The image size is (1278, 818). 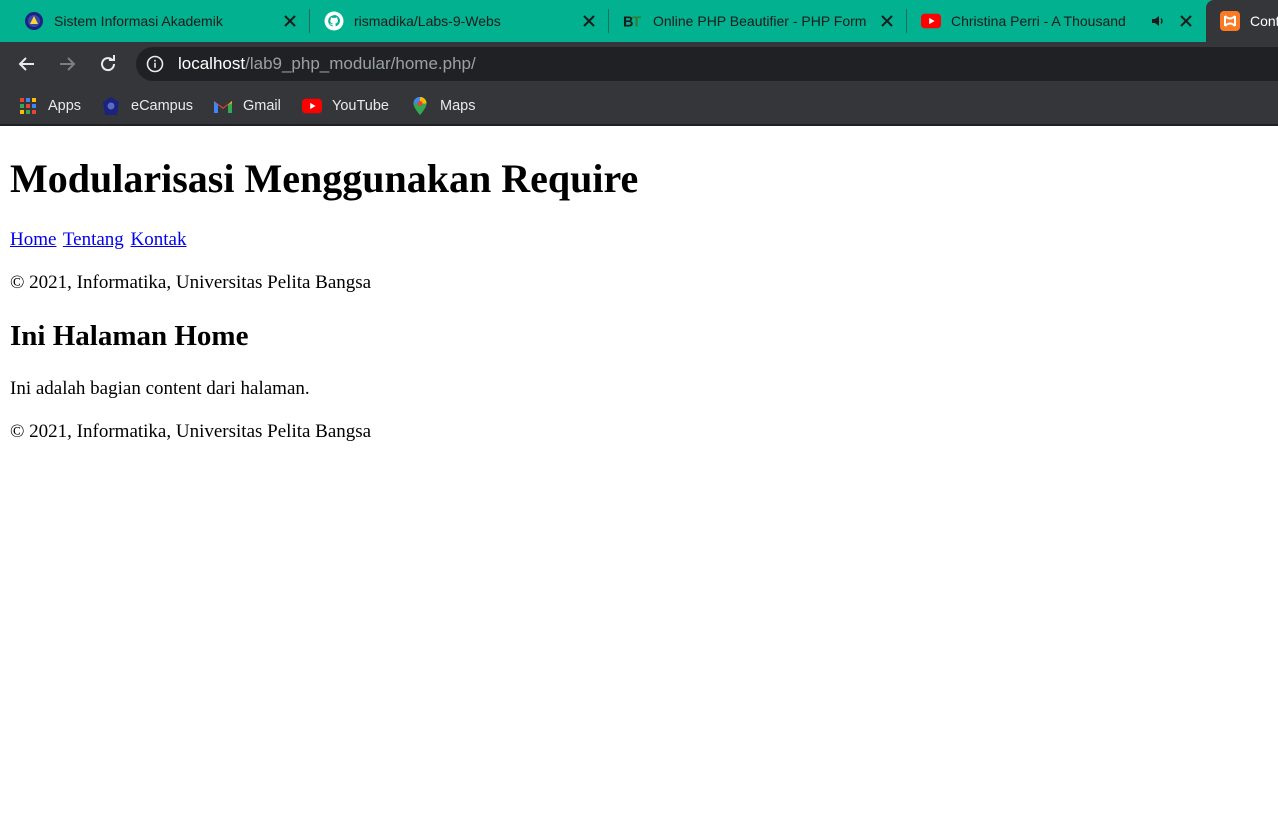 What do you see at coordinates (155, 64) in the screenshot?
I see `info-icon` at bounding box center [155, 64].